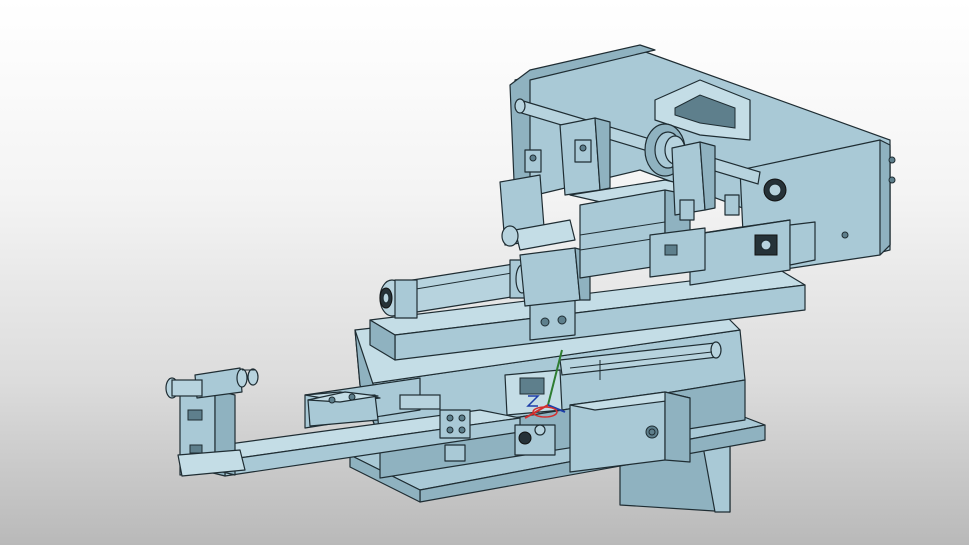 This screenshot has height=545, width=969. Describe the element at coordinates (630, 432) in the screenshot. I see `valve-block` at that location.